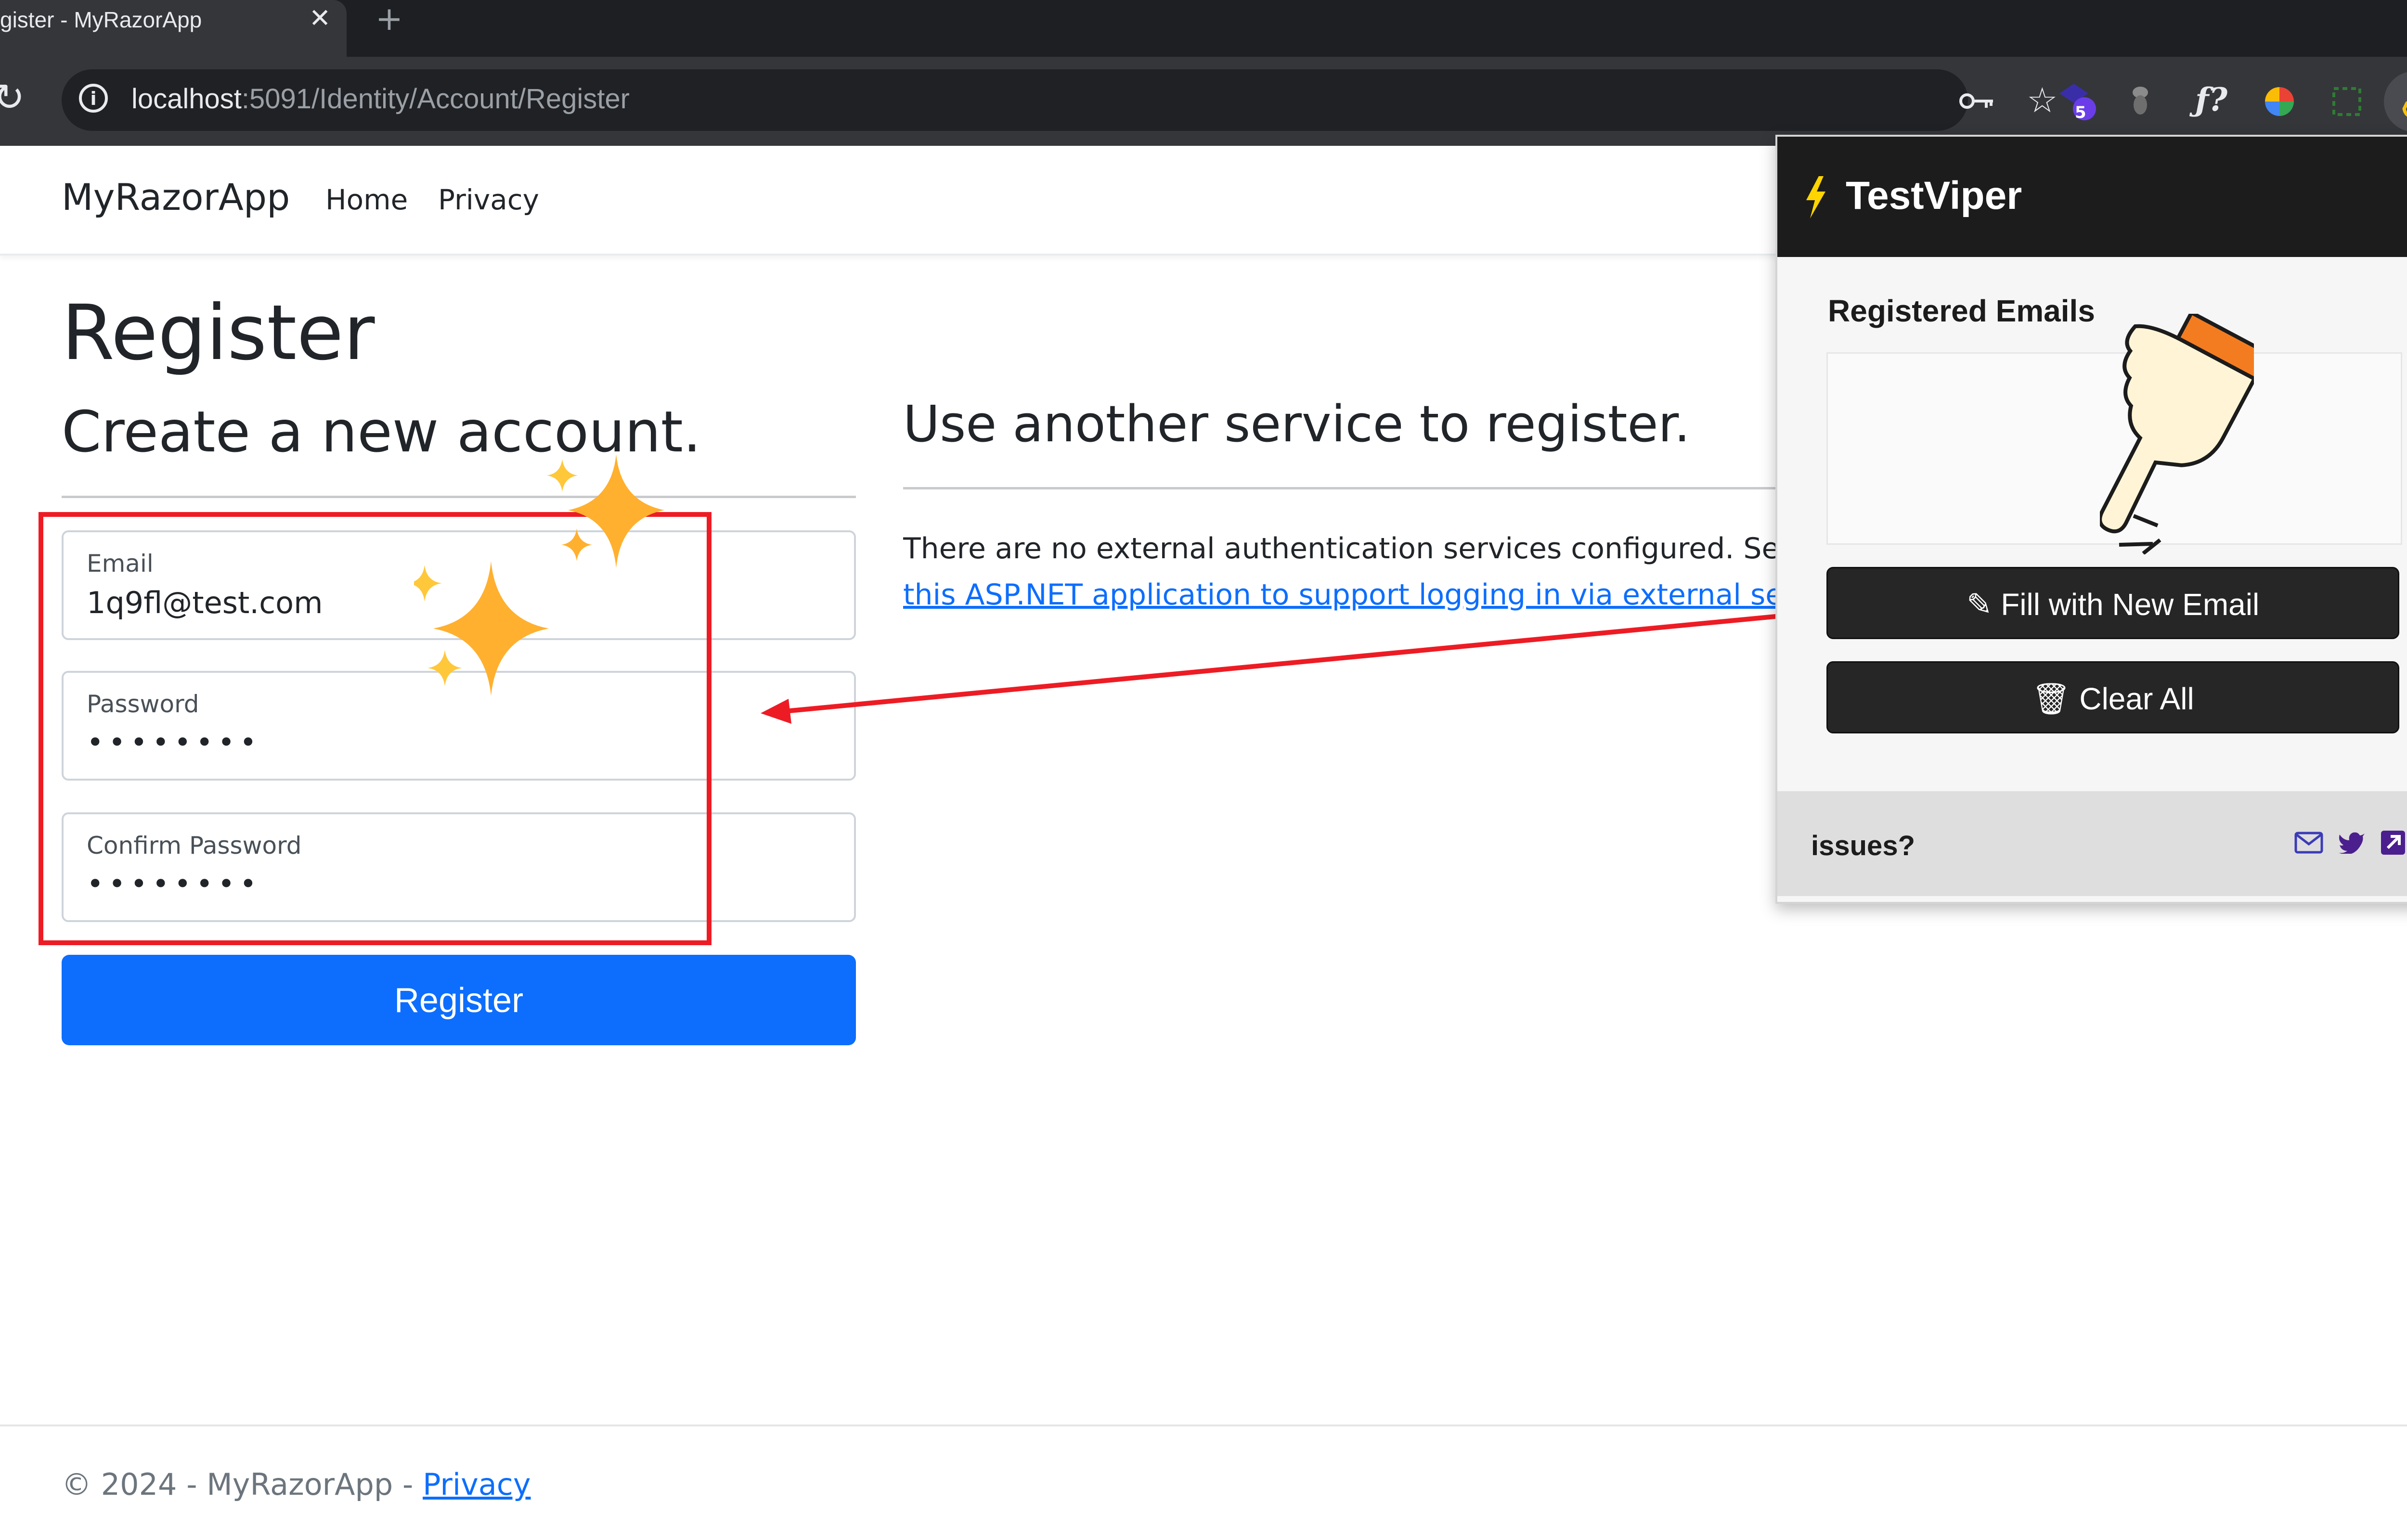  What do you see at coordinates (1296, 424) in the screenshot?
I see `external-heading: Use another service to register.` at bounding box center [1296, 424].